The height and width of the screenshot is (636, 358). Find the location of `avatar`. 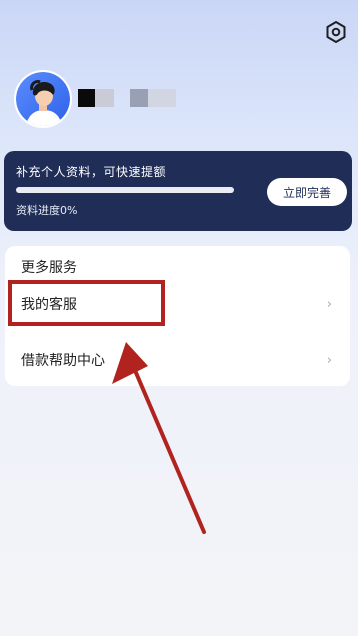

avatar is located at coordinates (43, 99).